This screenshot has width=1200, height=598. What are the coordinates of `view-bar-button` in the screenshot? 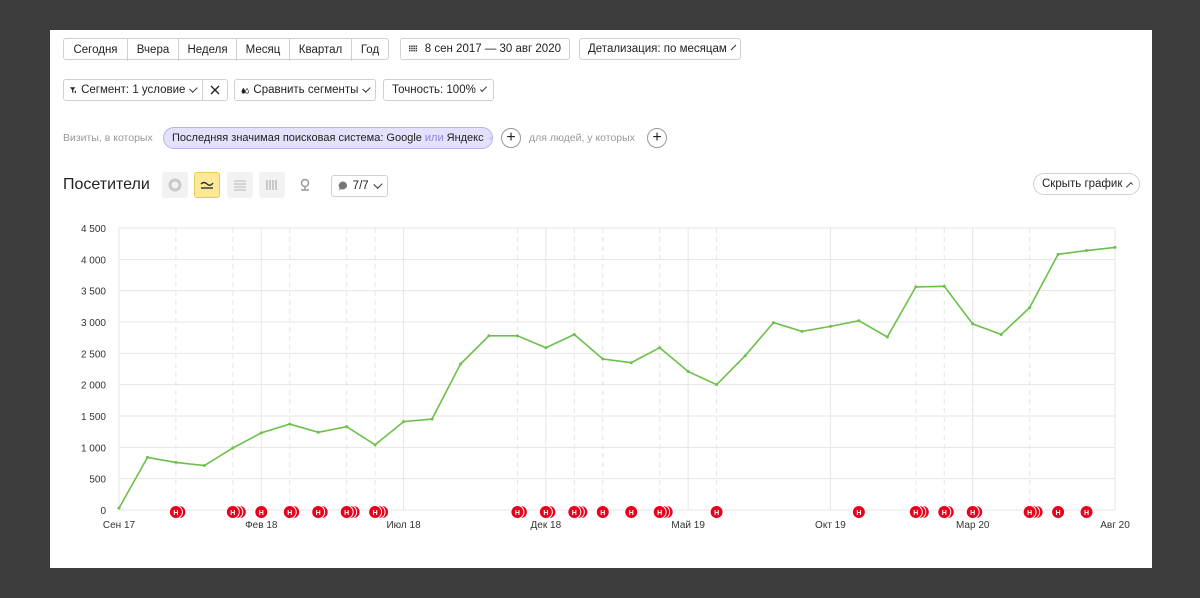 It's located at (272, 185).